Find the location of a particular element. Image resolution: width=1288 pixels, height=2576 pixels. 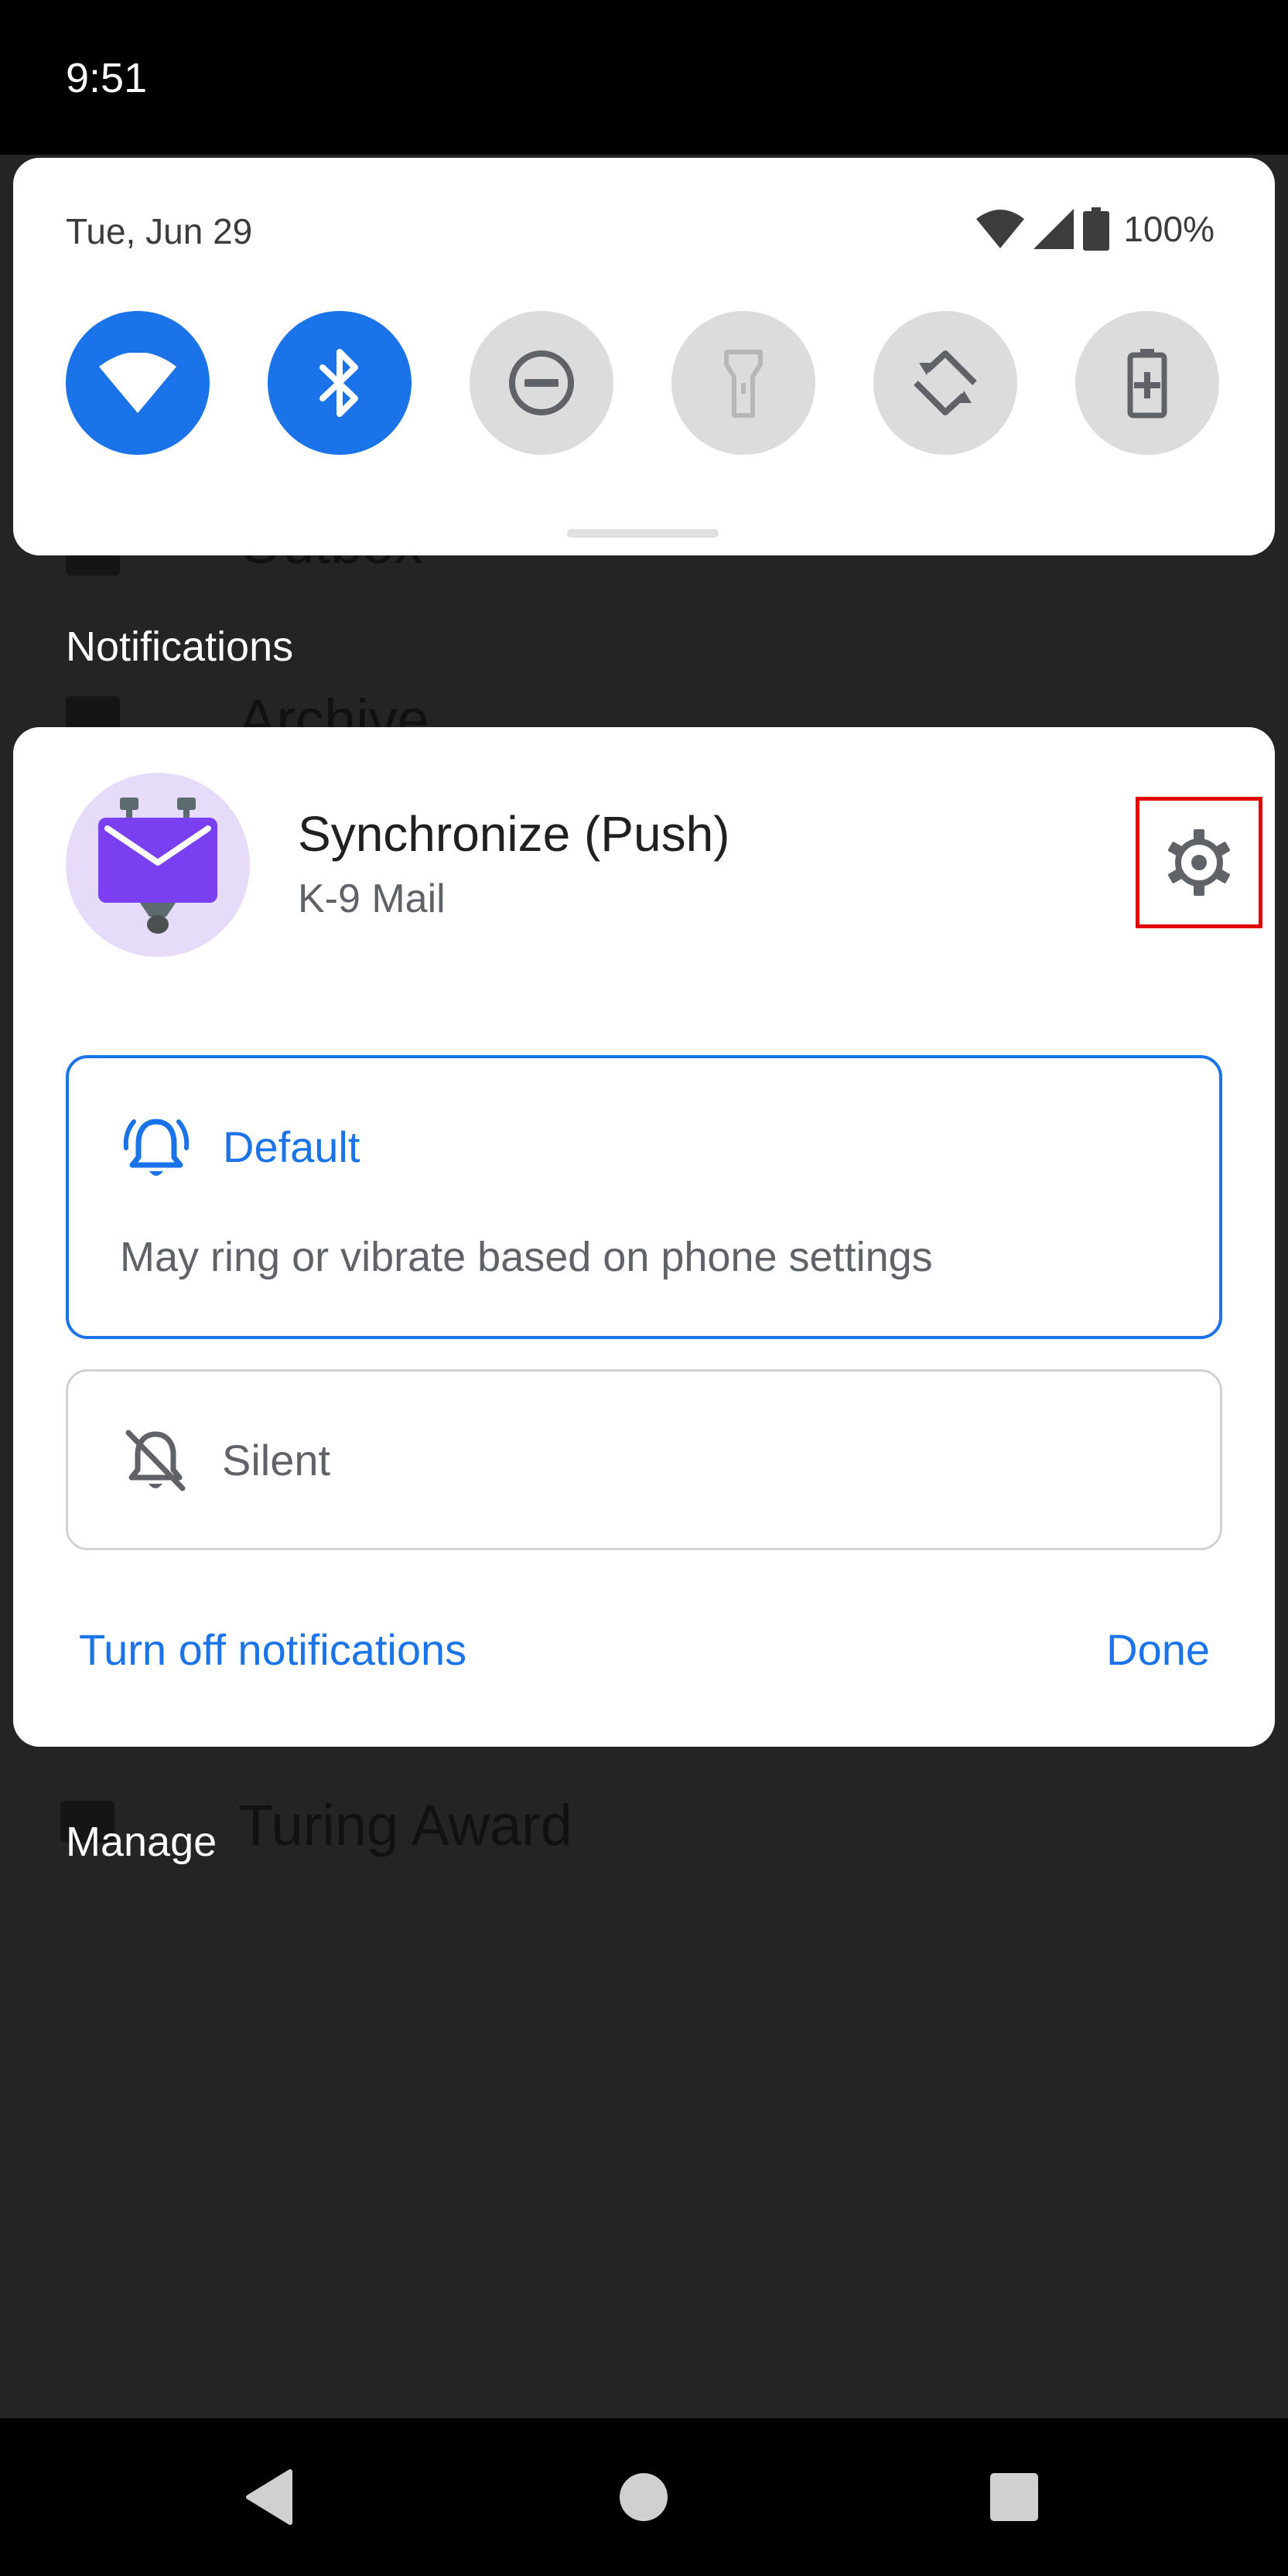

gear-icon is located at coordinates (1199, 862).